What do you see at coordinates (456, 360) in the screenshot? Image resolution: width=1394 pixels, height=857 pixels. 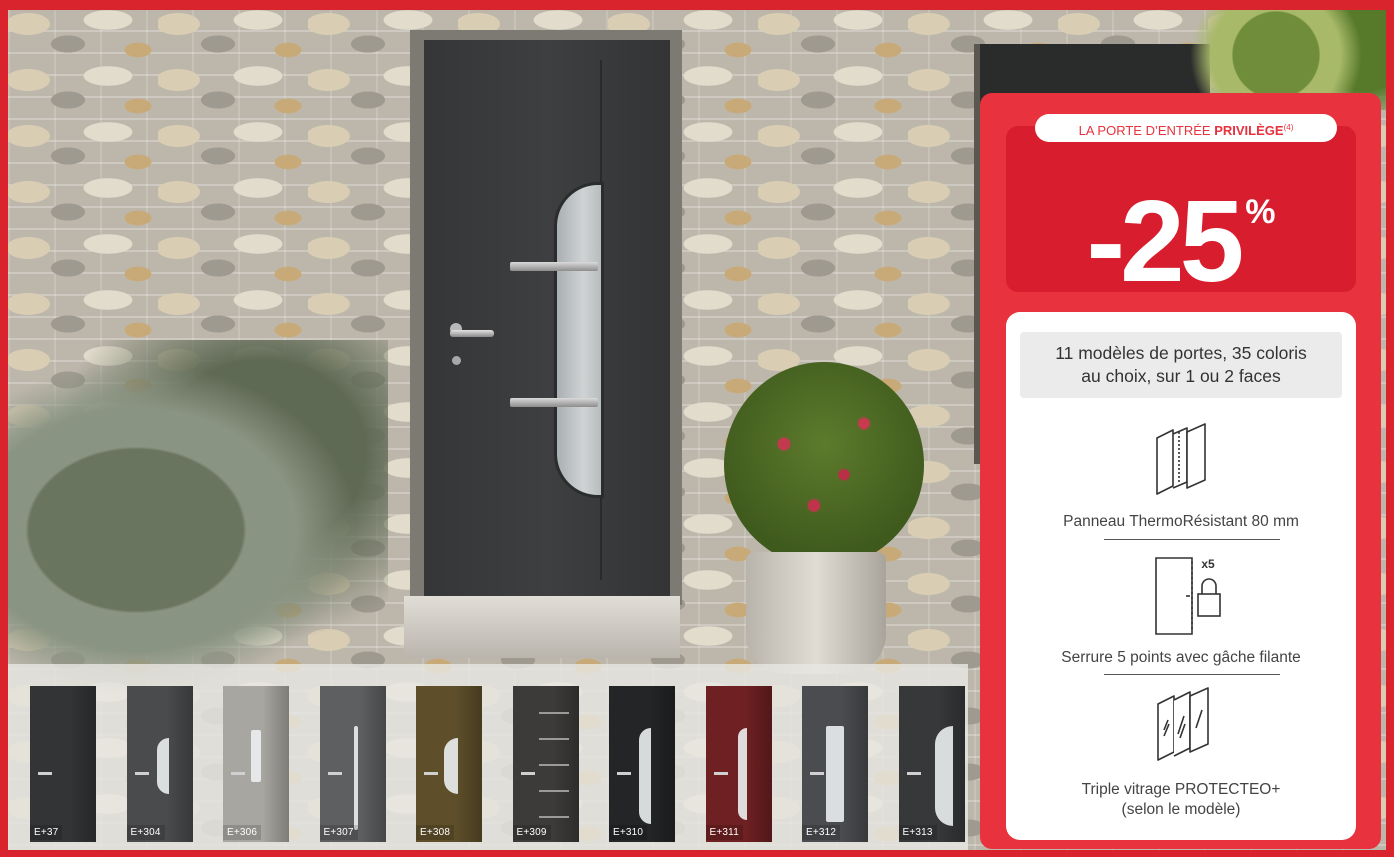 I see `door-lock` at bounding box center [456, 360].